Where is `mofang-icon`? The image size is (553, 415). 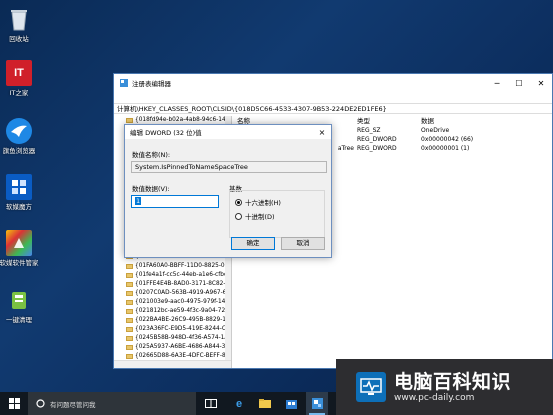 mofang-icon is located at coordinates (19, 187).